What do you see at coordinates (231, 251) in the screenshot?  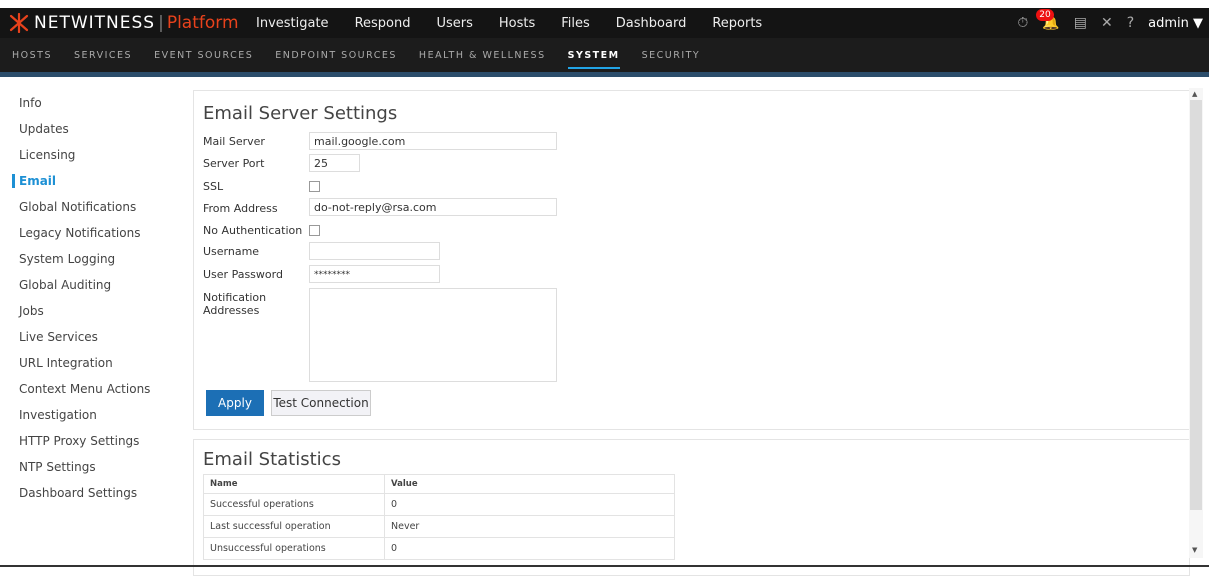 I see `username-label: Username` at bounding box center [231, 251].